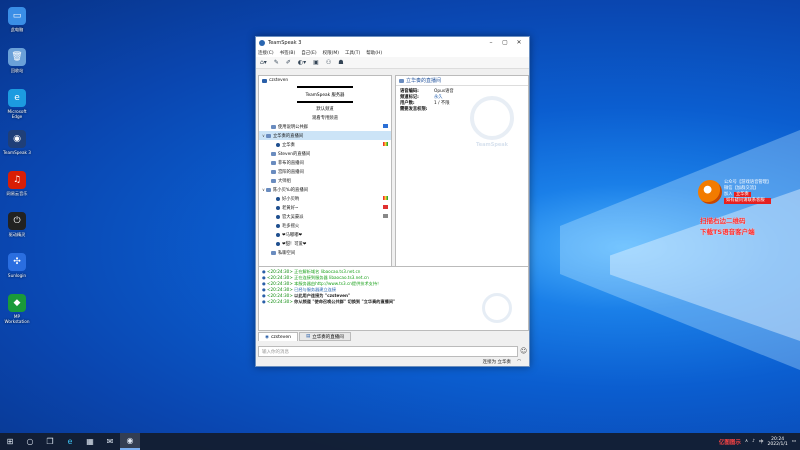  I want to click on user-row: ❤甜！可爱❤, so click(325, 243).